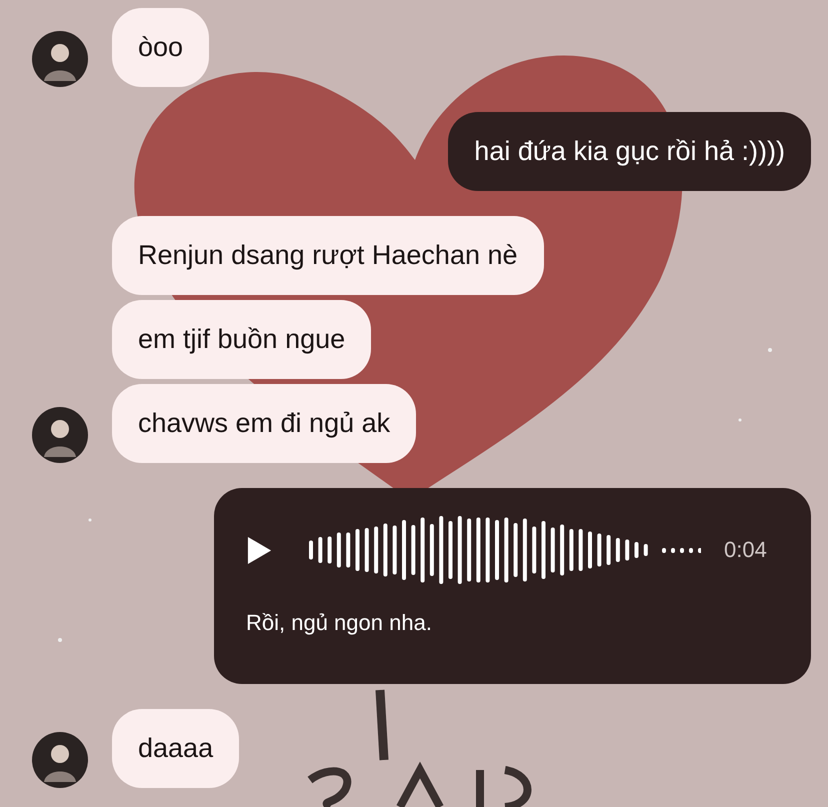 The image size is (828, 807). What do you see at coordinates (176, 748) in the screenshot?
I see `message-bubble: daaaa` at bounding box center [176, 748].